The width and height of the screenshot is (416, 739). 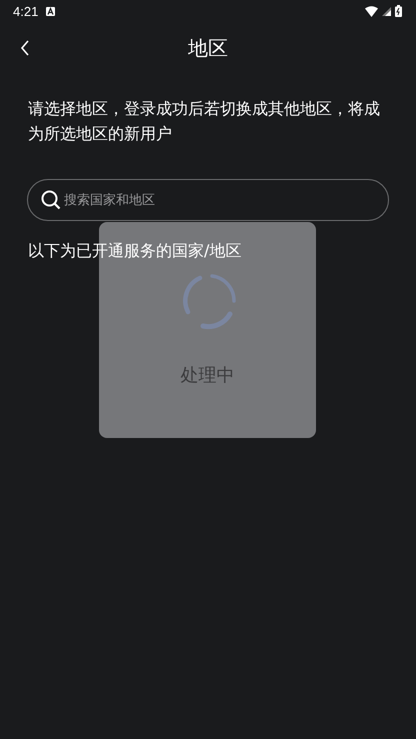 I want to click on status-time: 4:21, so click(x=25, y=11).